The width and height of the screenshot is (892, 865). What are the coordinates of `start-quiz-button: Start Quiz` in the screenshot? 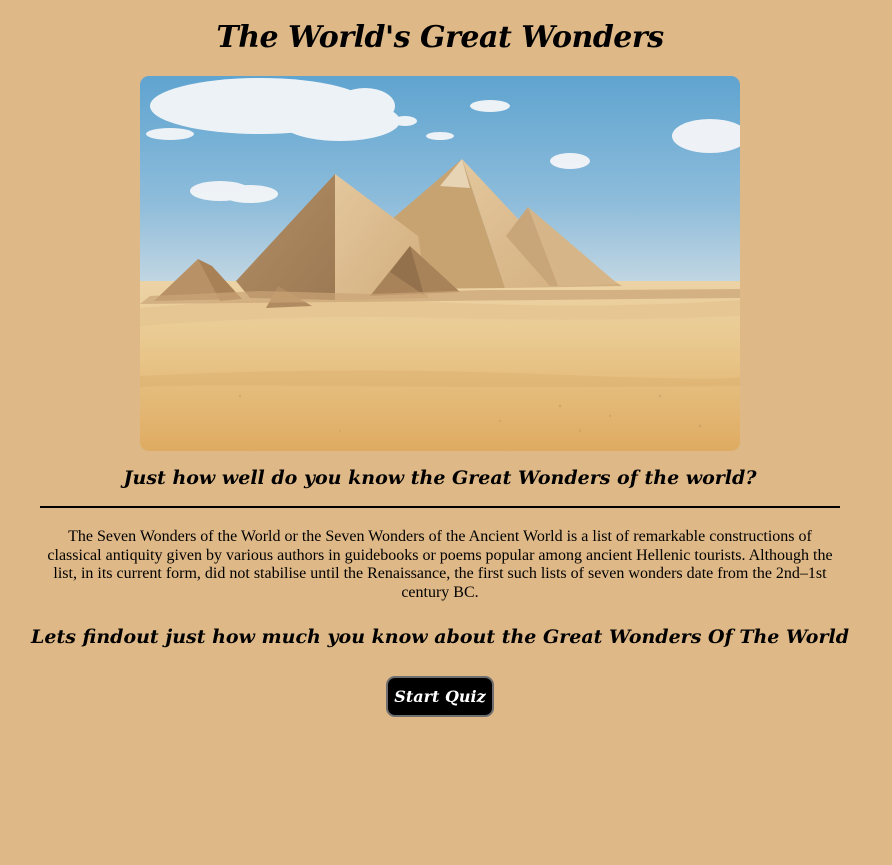 It's located at (440, 696).